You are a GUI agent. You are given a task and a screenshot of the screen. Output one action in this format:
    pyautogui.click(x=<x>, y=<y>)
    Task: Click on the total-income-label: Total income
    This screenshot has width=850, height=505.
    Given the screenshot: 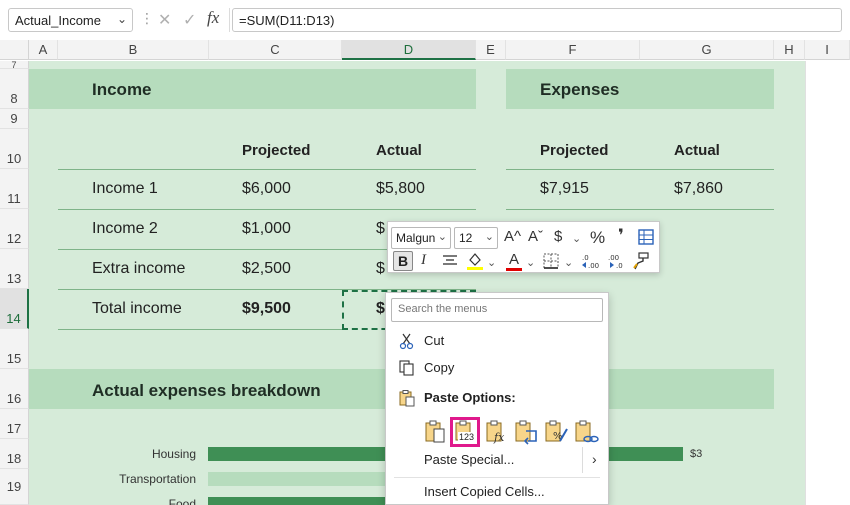 What is the action you would take?
    pyautogui.click(x=137, y=309)
    